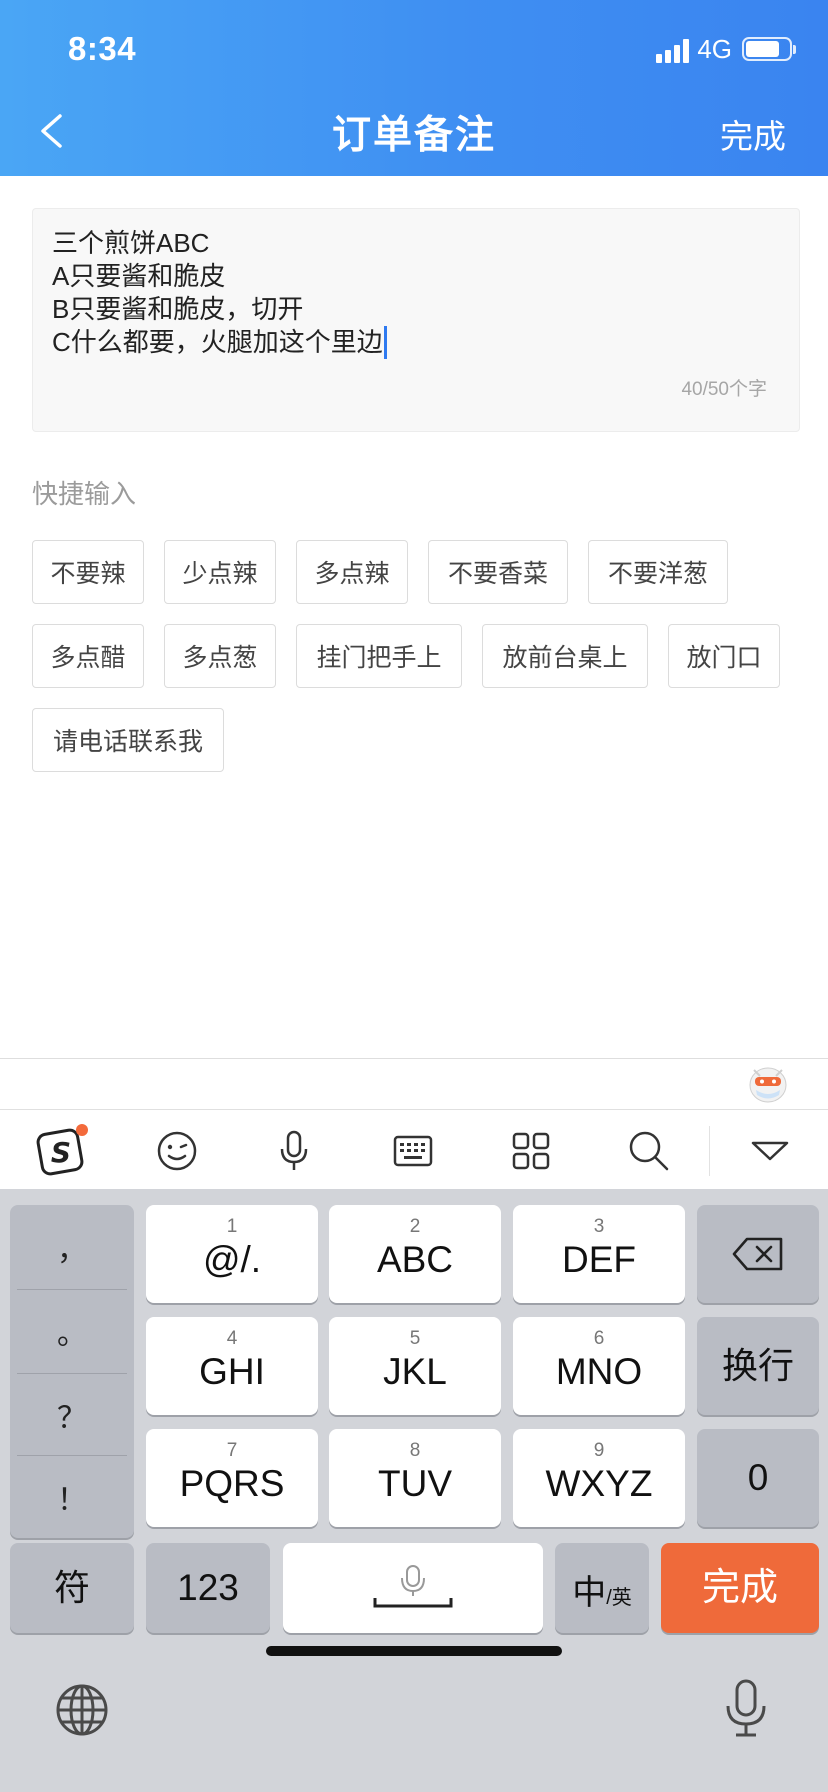 The width and height of the screenshot is (828, 1792). What do you see at coordinates (414, 1058) in the screenshot?
I see `ime-divider` at bounding box center [414, 1058].